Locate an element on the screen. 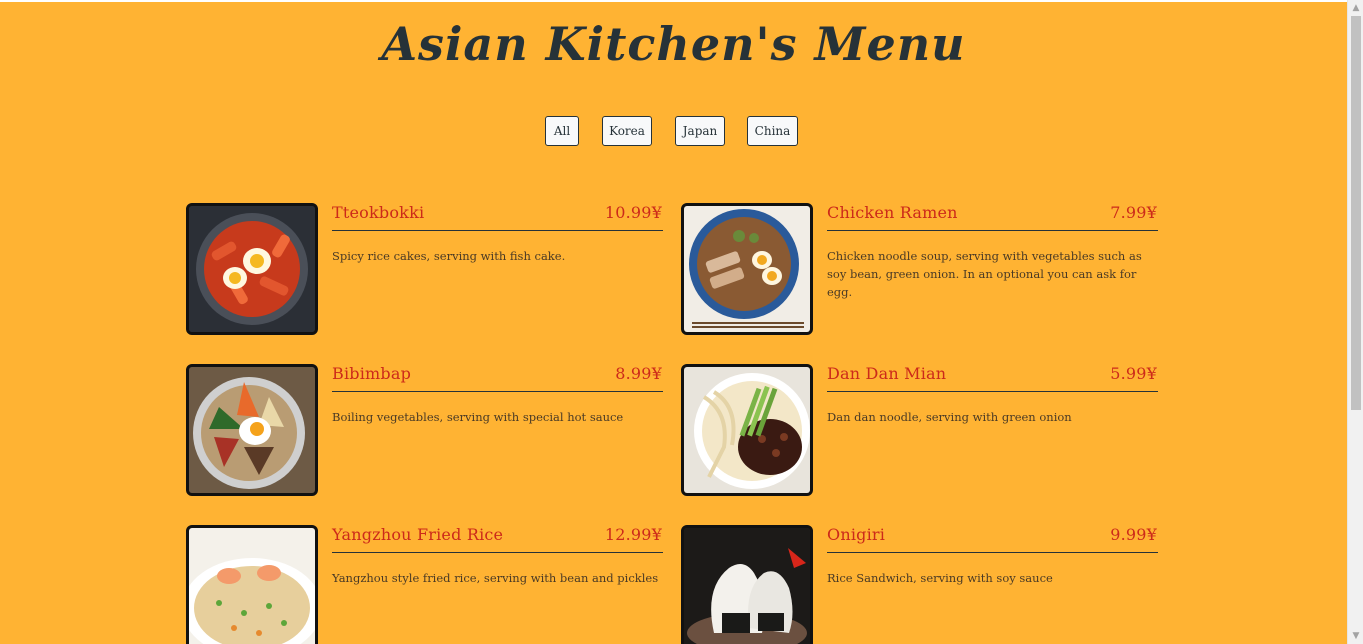 This screenshot has width=1363, height=644. item-price: 10.99¥ is located at coordinates (633, 212).